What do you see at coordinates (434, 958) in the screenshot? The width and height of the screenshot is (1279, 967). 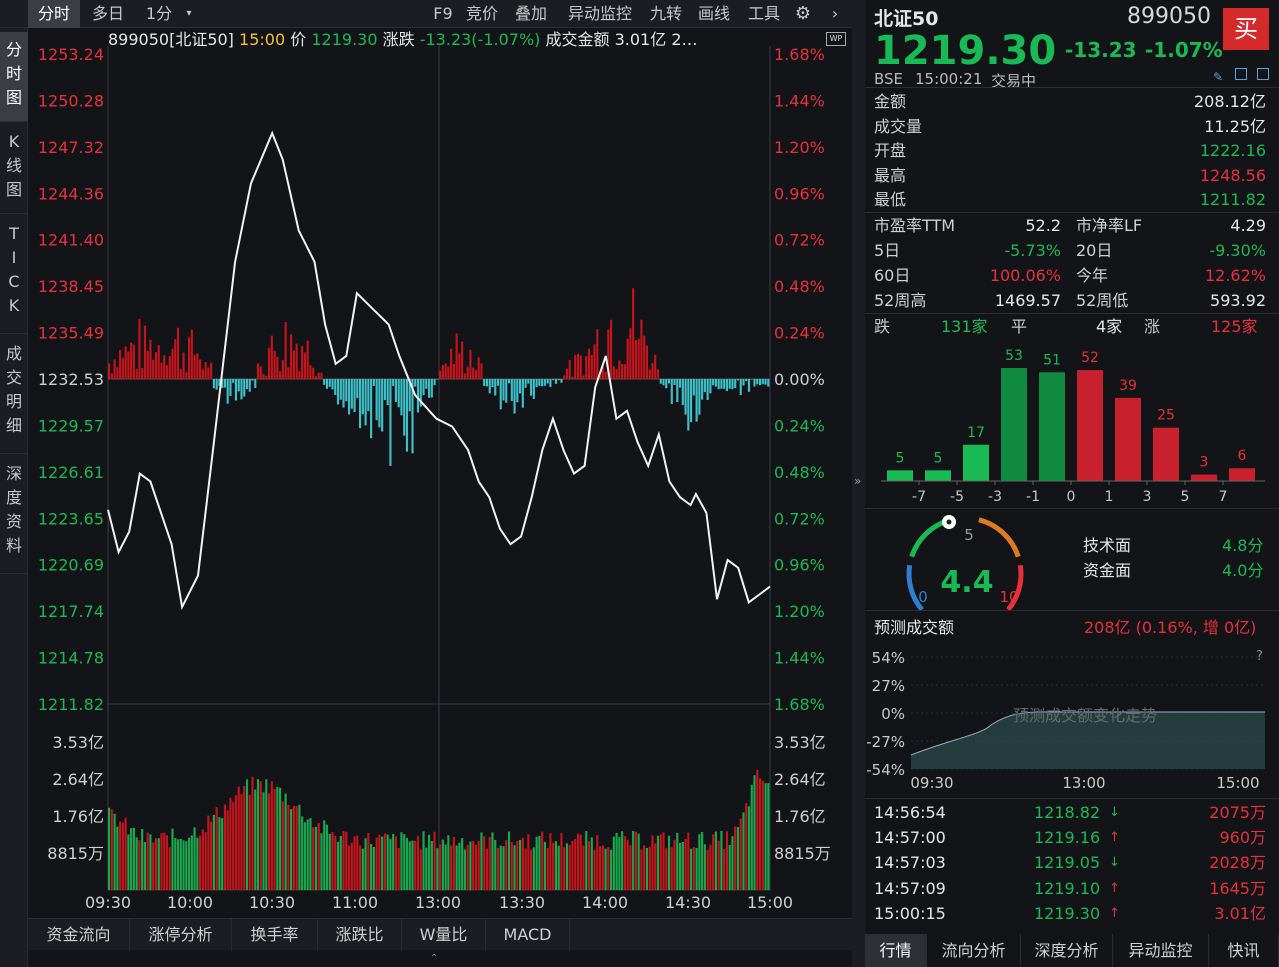 I see `expand-up-icon: ⌃` at bounding box center [434, 958].